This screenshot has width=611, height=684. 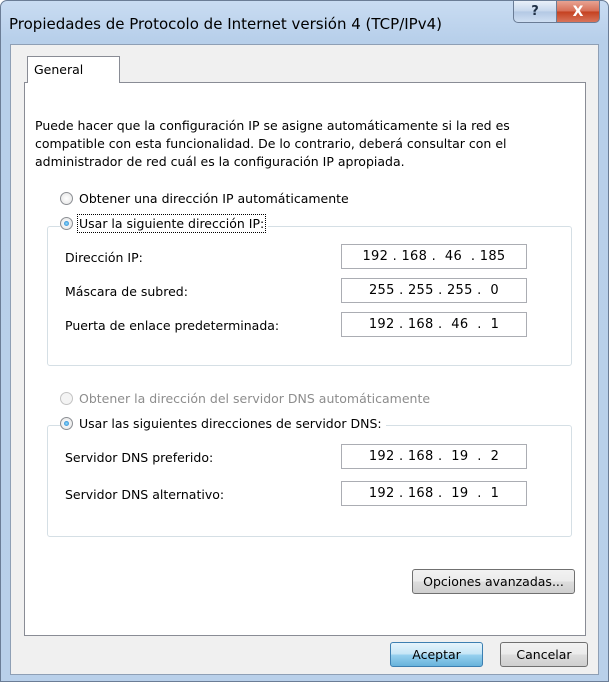 I want to click on preferred-dns-input: 192 . 168 . 19 . 2, so click(x=434, y=456).